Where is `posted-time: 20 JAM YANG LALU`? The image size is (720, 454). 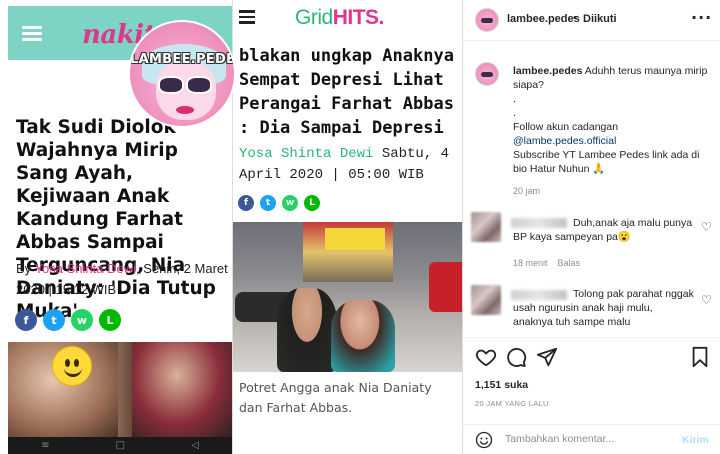 posted-time: 20 JAM YANG LALU is located at coordinates (512, 403).